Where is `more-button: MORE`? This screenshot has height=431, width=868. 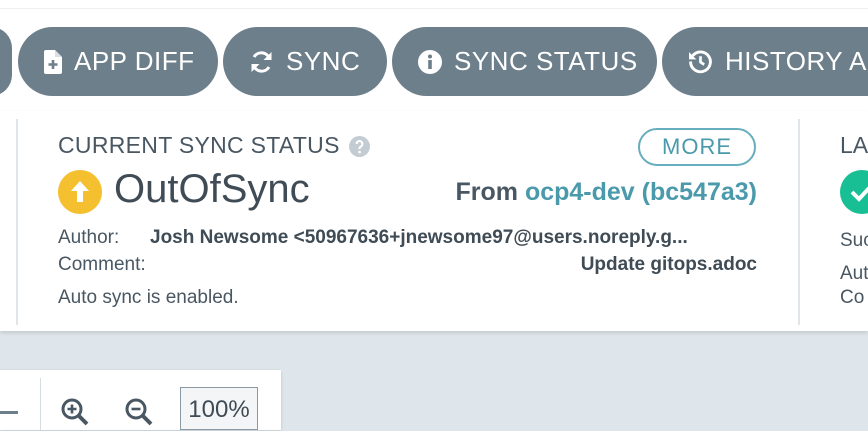 more-button: MORE is located at coordinates (697, 147).